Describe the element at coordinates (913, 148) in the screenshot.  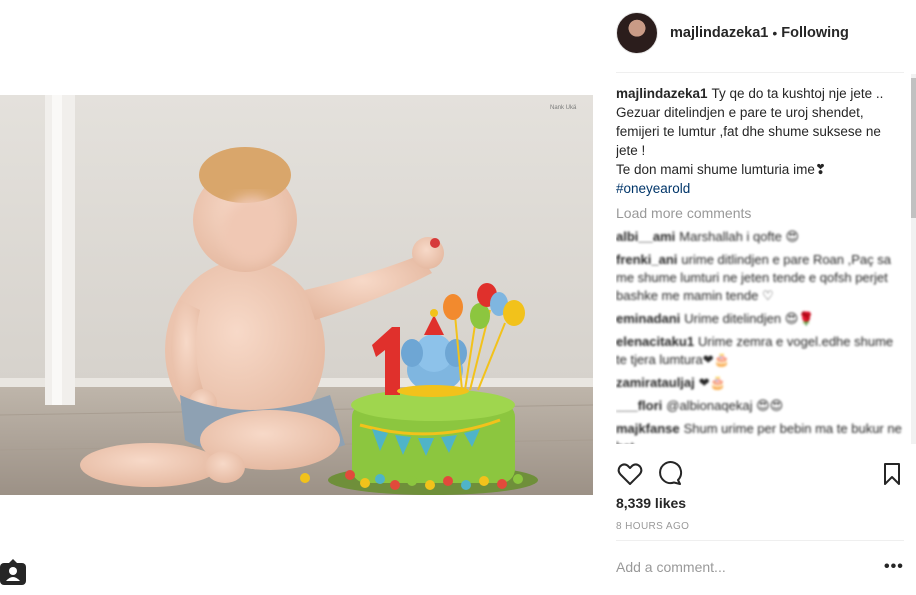
I see `scrollbar-thumb` at that location.